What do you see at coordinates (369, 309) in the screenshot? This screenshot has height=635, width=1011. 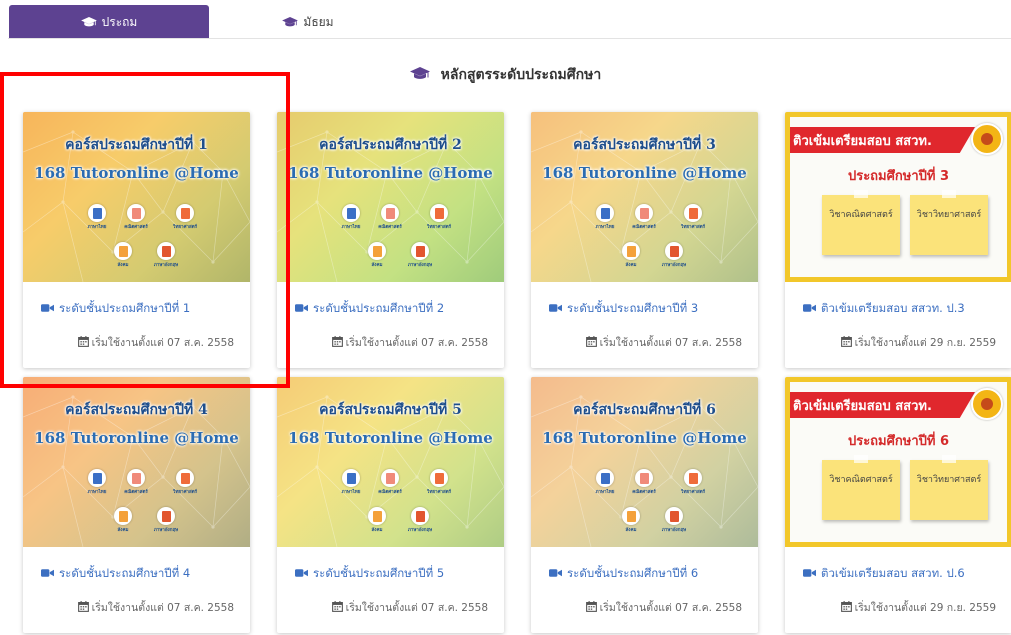 I see `course-title-link: ระดับชั้นประถมศึกษาปีที่ 2` at bounding box center [369, 309].